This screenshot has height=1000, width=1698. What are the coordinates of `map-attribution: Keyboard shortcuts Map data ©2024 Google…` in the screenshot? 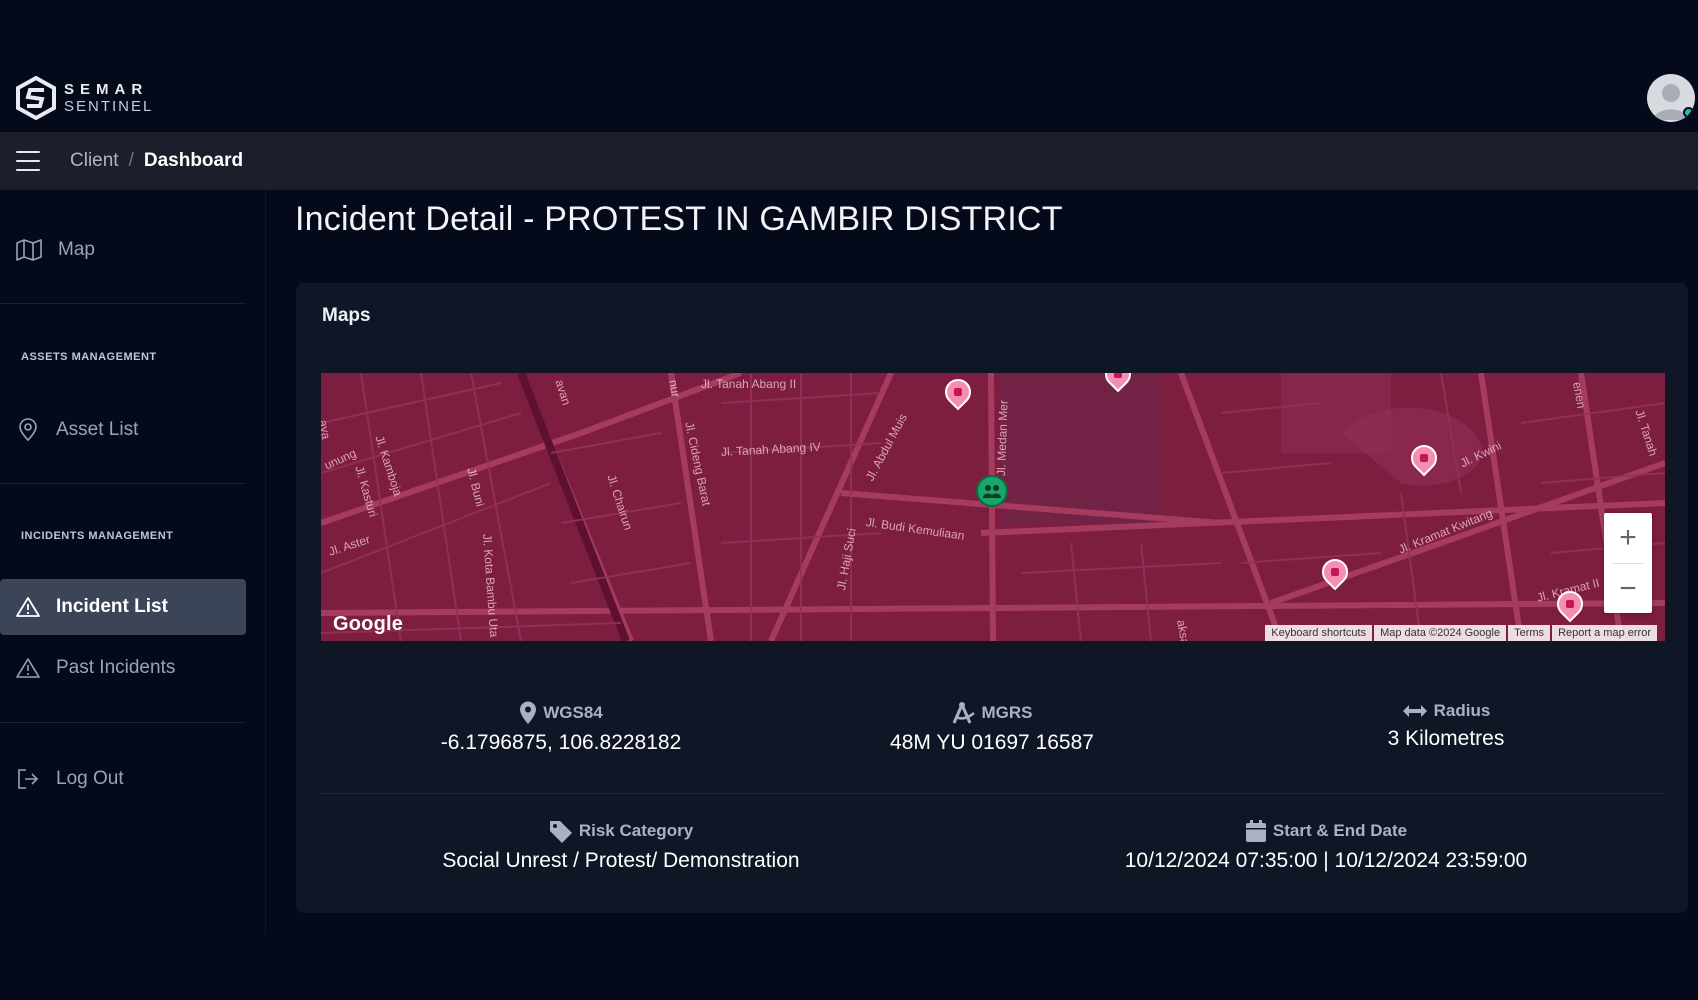 It's located at (1461, 633).